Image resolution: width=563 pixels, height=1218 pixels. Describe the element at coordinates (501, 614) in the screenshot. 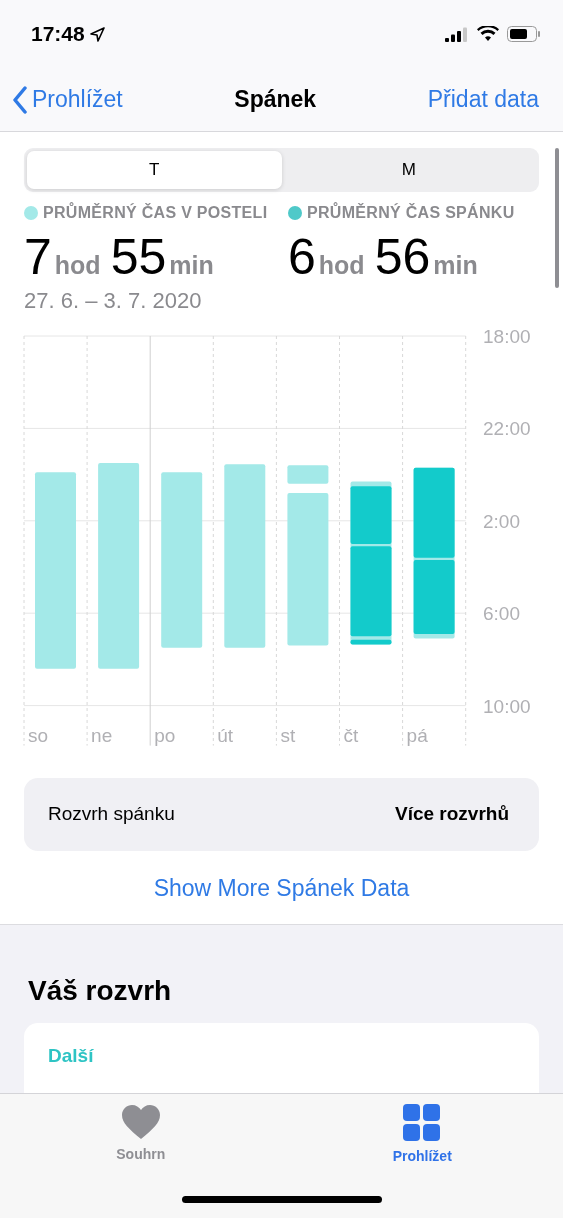

I see `axis-label: 6:00` at that location.